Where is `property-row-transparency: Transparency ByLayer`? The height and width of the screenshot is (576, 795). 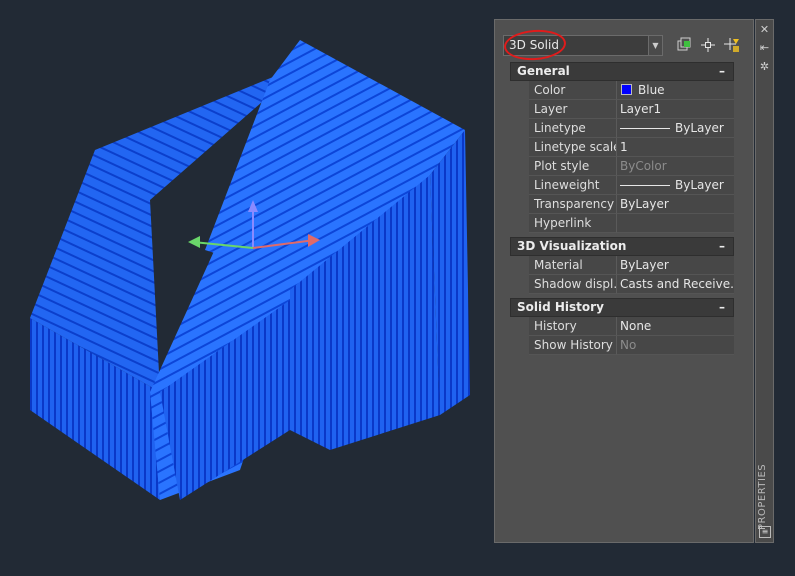 property-row-transparency: Transparency ByLayer is located at coordinates (622, 204).